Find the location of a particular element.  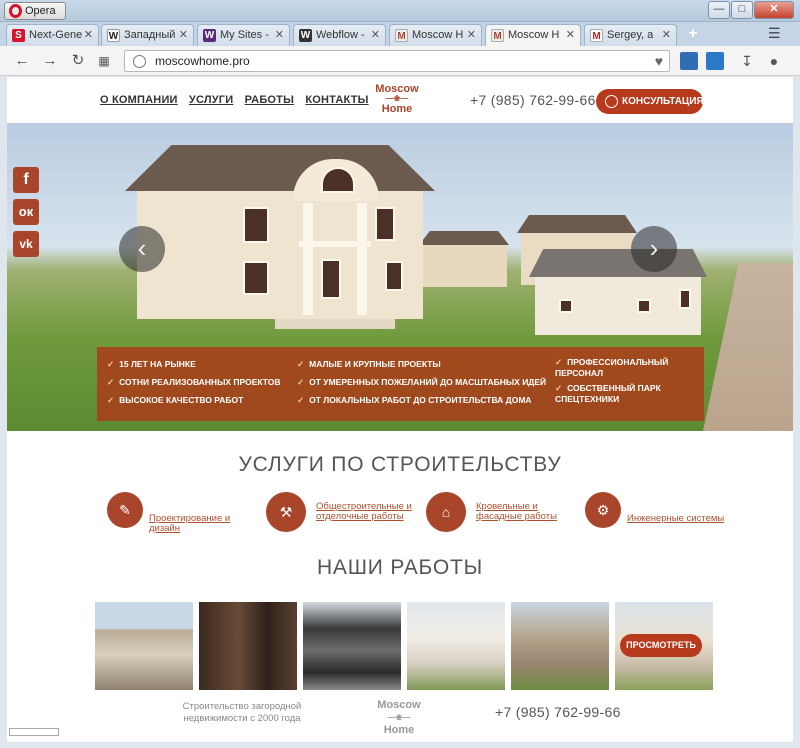

forward-arrow-icon: → is located at coordinates (50, 61).